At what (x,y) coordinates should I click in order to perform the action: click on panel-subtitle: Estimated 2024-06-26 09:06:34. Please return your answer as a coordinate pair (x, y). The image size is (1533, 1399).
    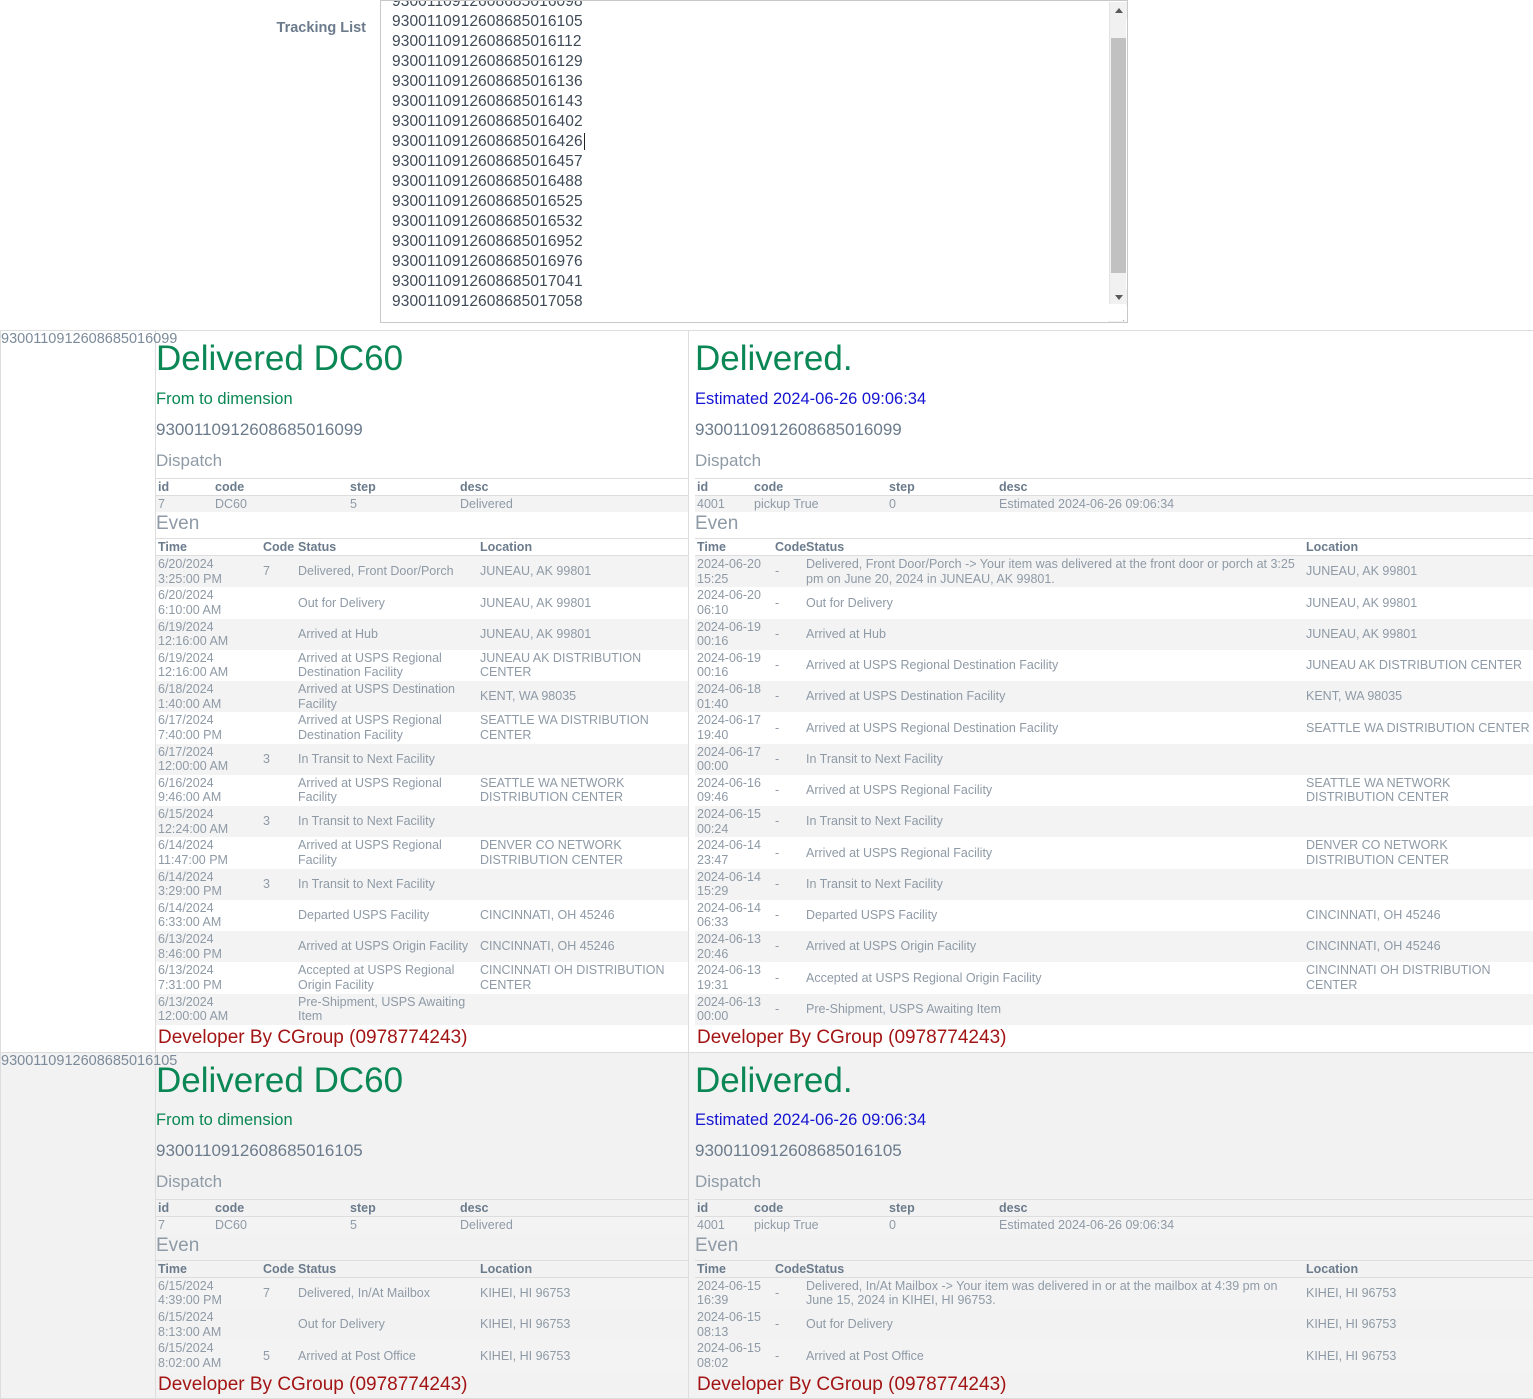
    Looking at the image, I should click on (1114, 1120).